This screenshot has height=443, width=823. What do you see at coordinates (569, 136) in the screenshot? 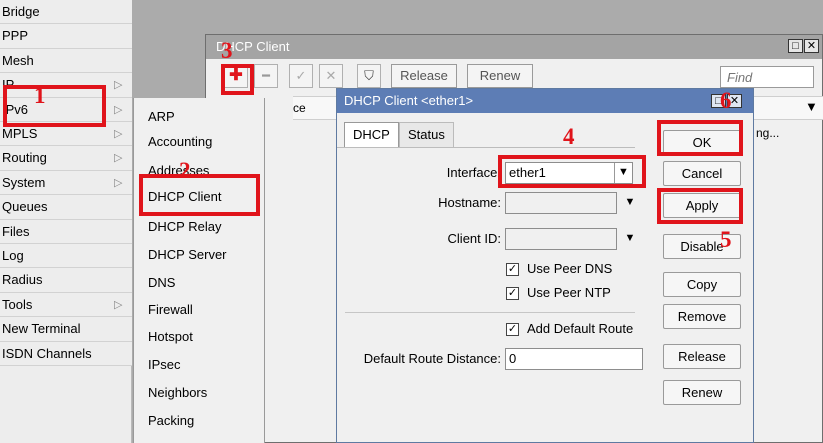
I see `annotation-number-4: 4` at bounding box center [569, 136].